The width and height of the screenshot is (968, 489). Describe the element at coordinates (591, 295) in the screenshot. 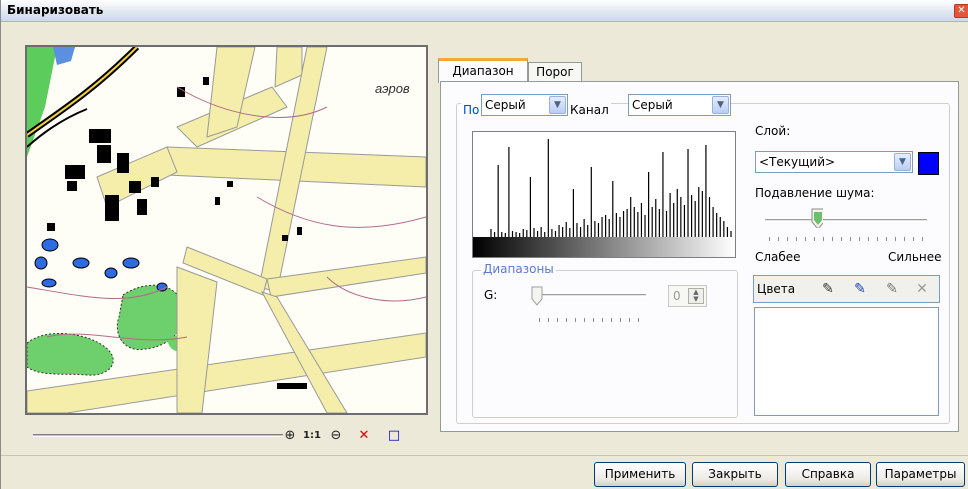

I see `g-slider-track` at that location.